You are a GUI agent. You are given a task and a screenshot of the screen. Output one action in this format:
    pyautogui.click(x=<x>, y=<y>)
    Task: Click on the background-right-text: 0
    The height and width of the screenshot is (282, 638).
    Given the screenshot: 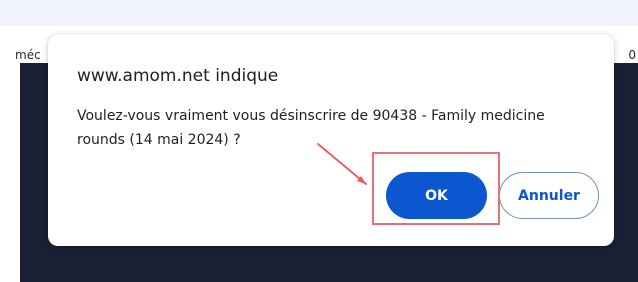 What is the action you would take?
    pyautogui.click(x=632, y=55)
    